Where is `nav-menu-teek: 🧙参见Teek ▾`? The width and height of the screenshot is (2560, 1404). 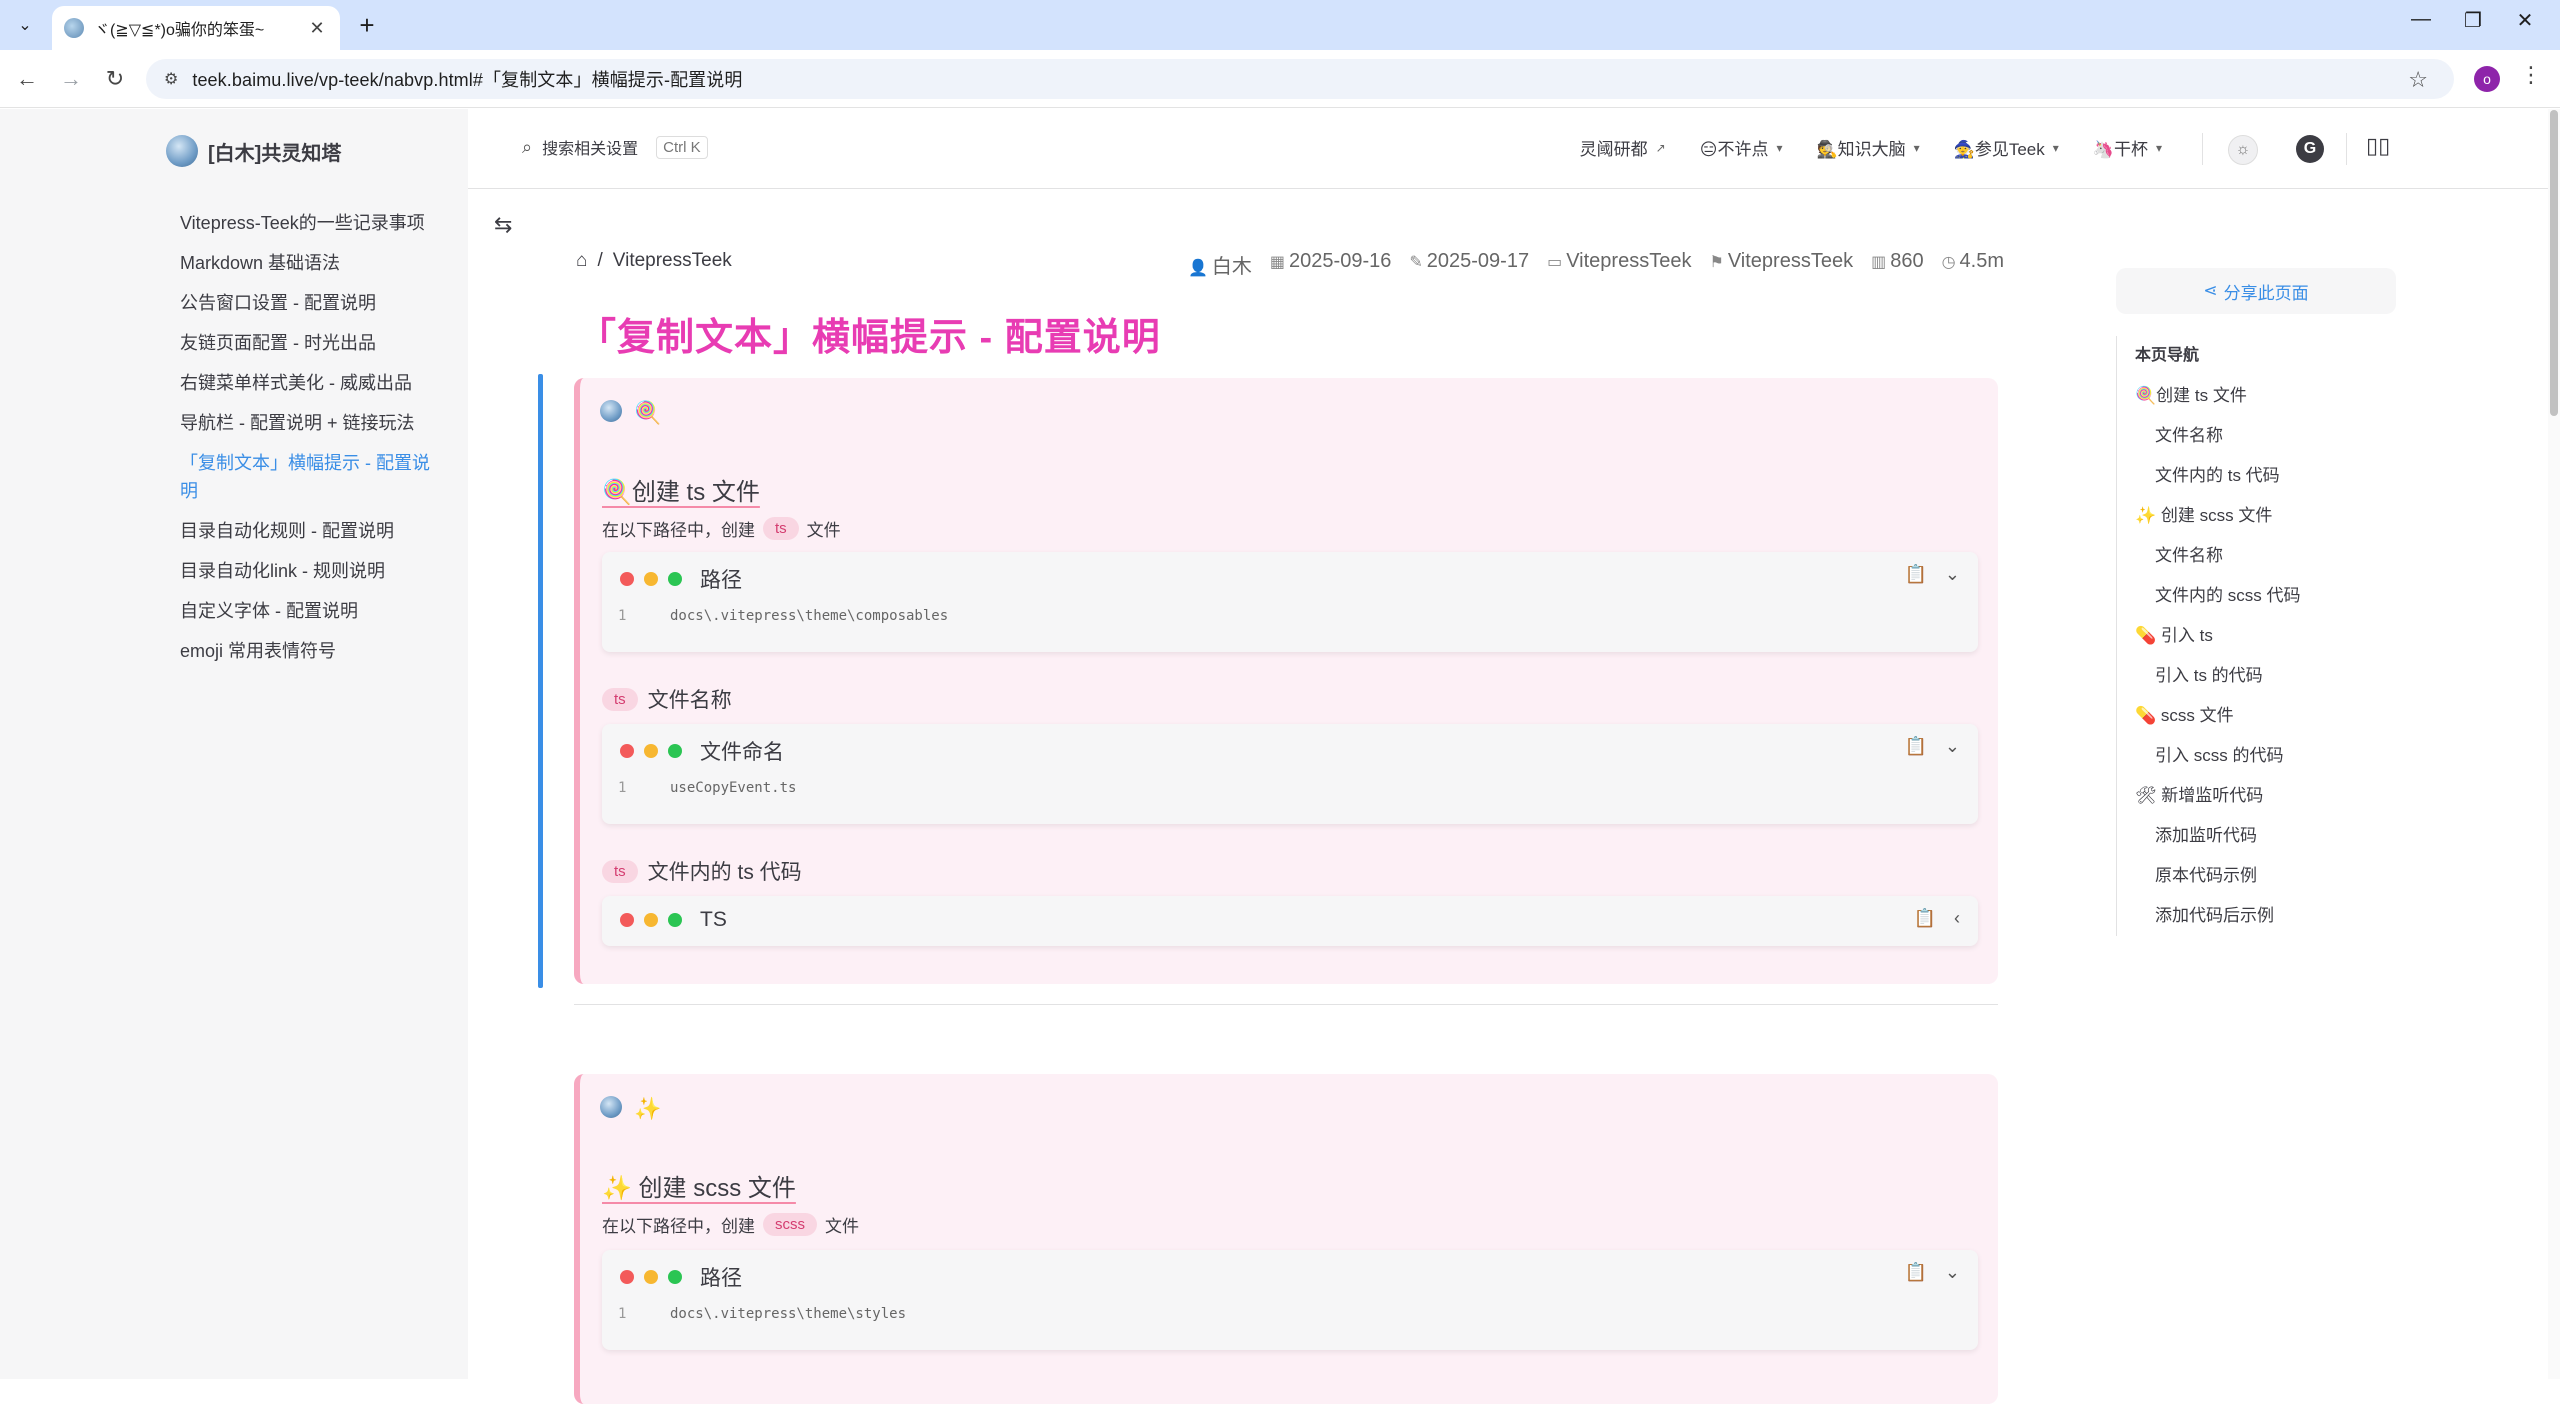
nav-menu-teek: 🧙参见Teek ▾ is located at coordinates (2006, 147).